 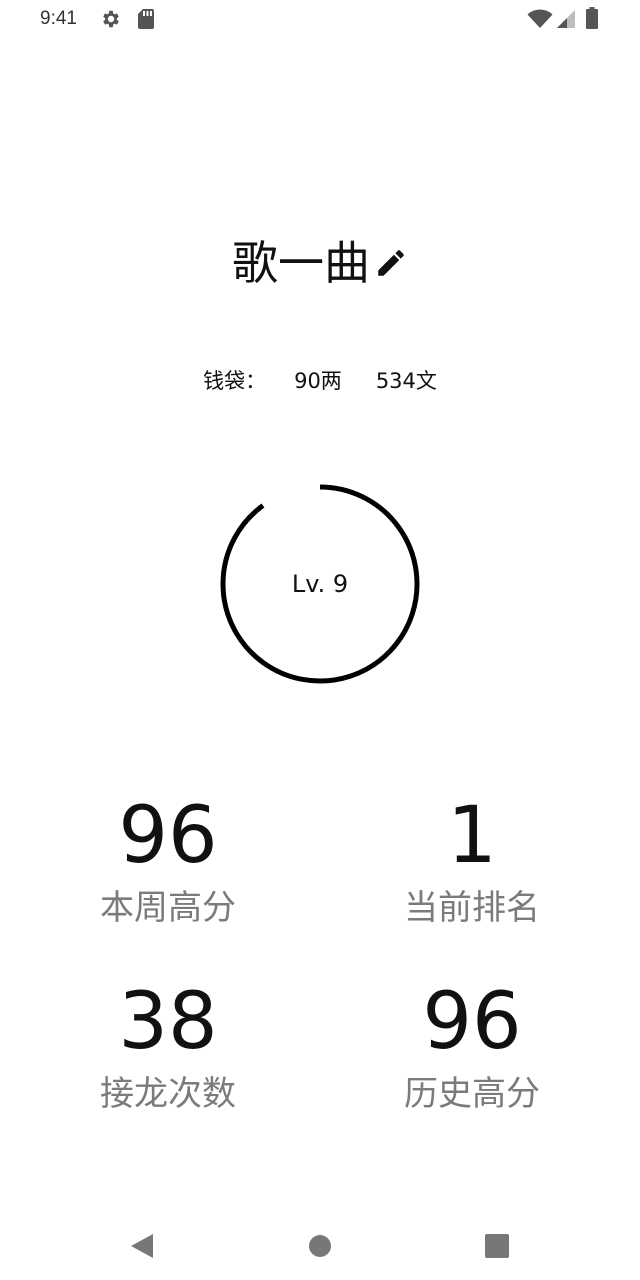 What do you see at coordinates (168, 1094) in the screenshot?
I see `stat-label-chain-count: 接龙次数` at bounding box center [168, 1094].